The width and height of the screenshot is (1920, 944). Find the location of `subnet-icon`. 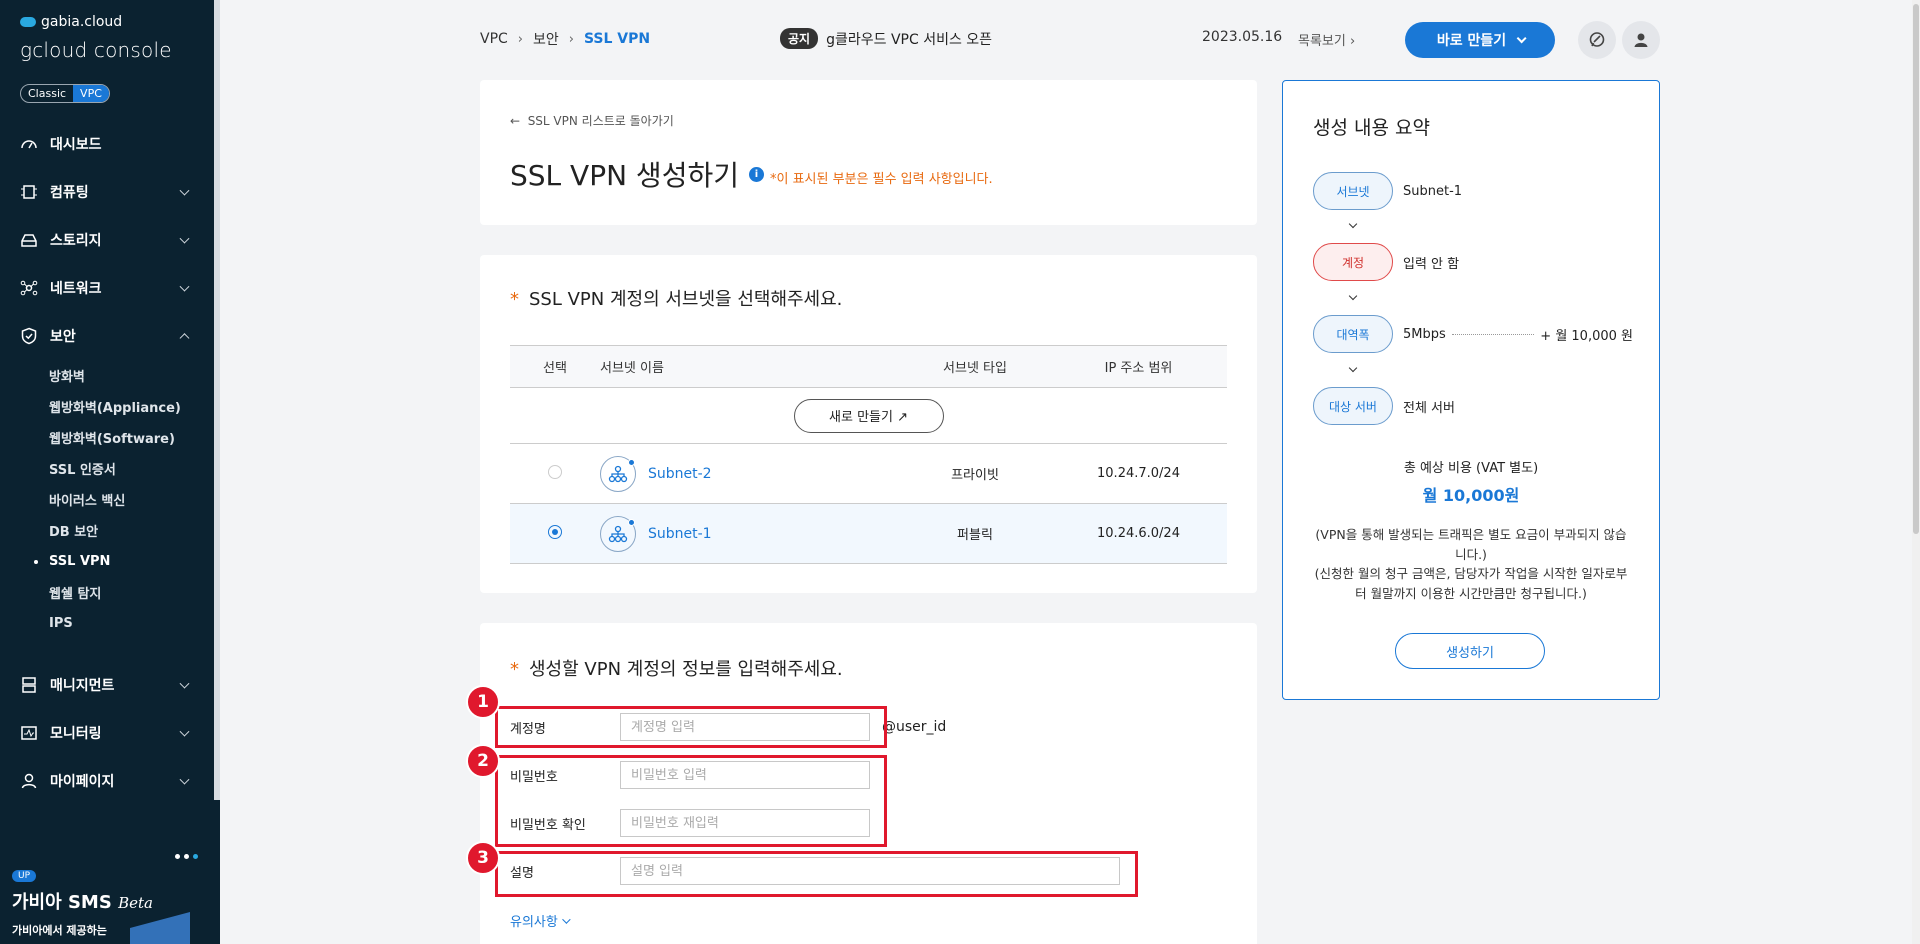

subnet-icon is located at coordinates (618, 533).